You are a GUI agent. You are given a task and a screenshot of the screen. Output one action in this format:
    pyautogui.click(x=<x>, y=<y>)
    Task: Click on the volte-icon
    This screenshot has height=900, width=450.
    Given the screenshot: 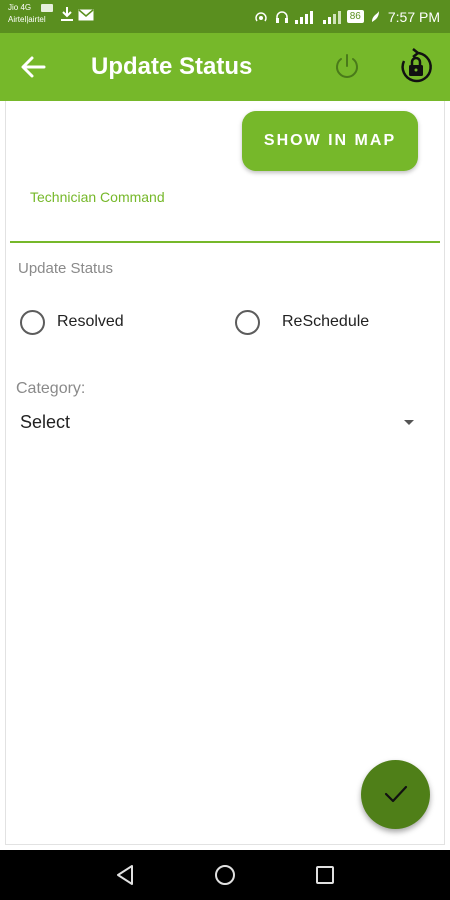 What is the action you would take?
    pyautogui.click(x=47, y=8)
    